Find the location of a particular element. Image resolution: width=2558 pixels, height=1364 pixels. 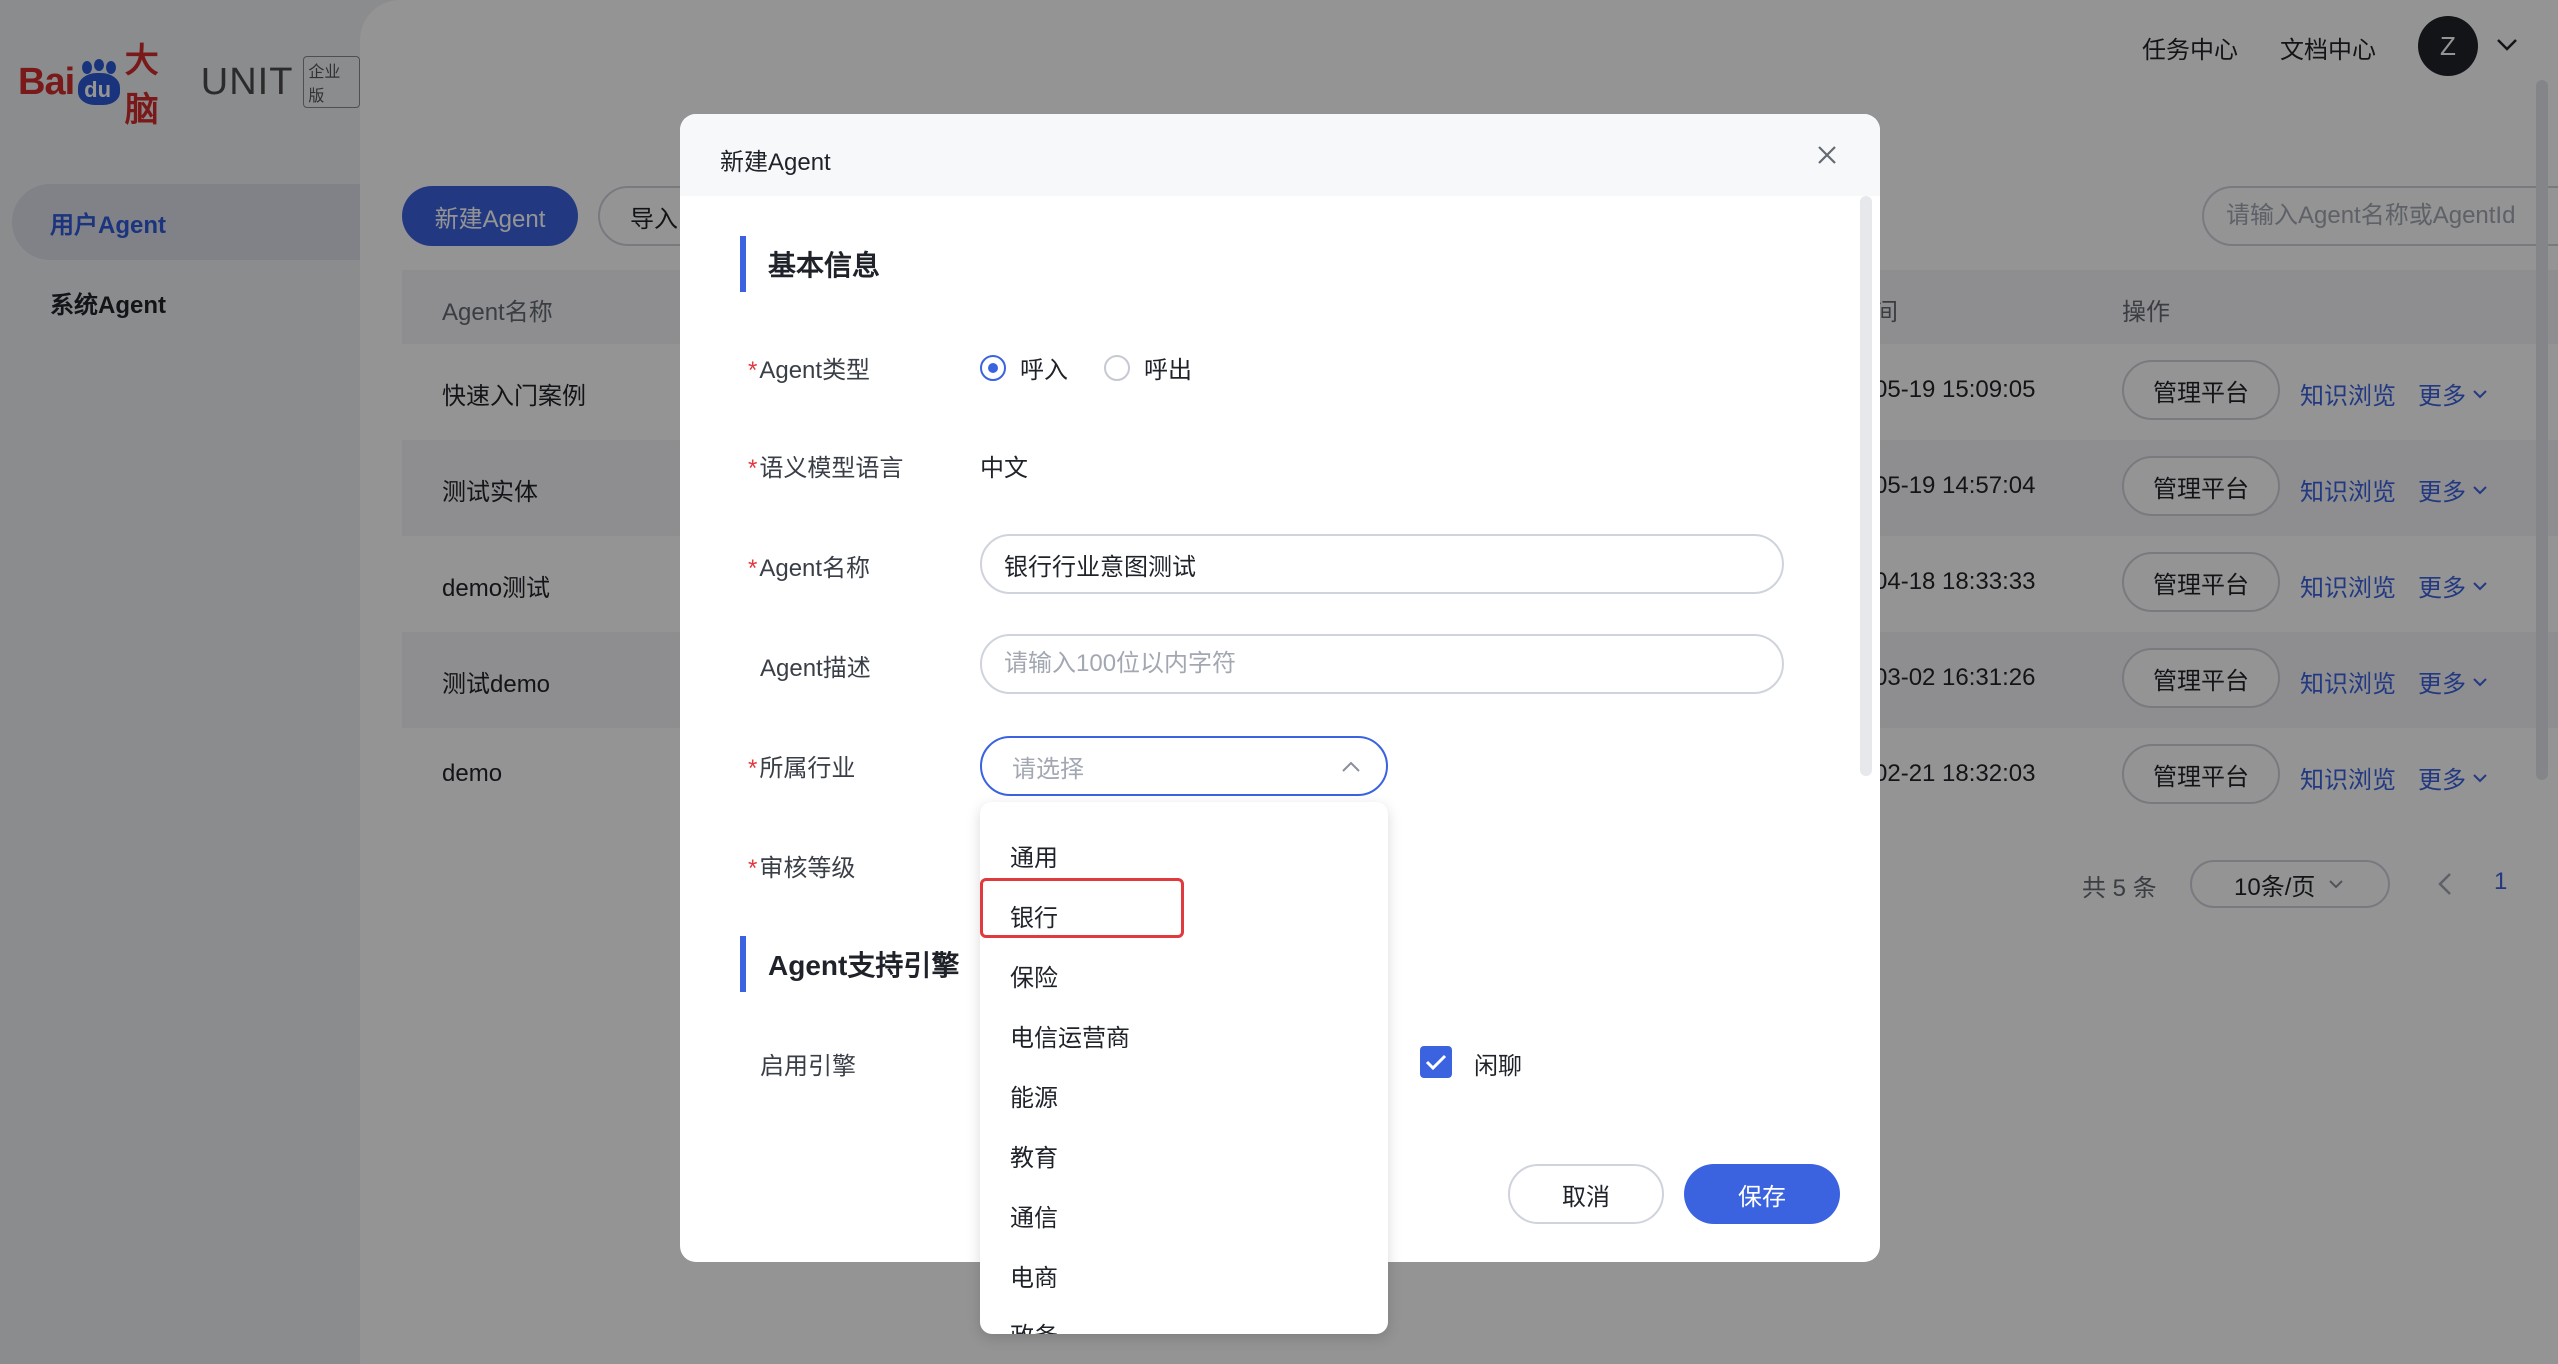

agent-desc-input is located at coordinates (1382, 664).